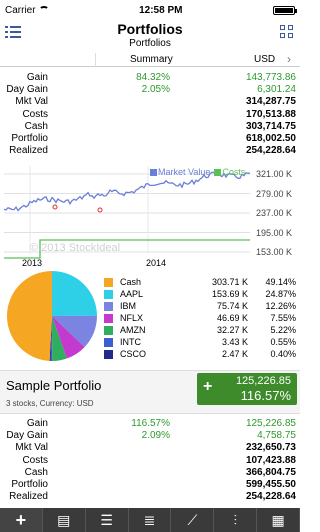 The width and height of the screenshot is (320, 532). What do you see at coordinates (132, 318) in the screenshot?
I see `holding-name: NFLX` at bounding box center [132, 318].